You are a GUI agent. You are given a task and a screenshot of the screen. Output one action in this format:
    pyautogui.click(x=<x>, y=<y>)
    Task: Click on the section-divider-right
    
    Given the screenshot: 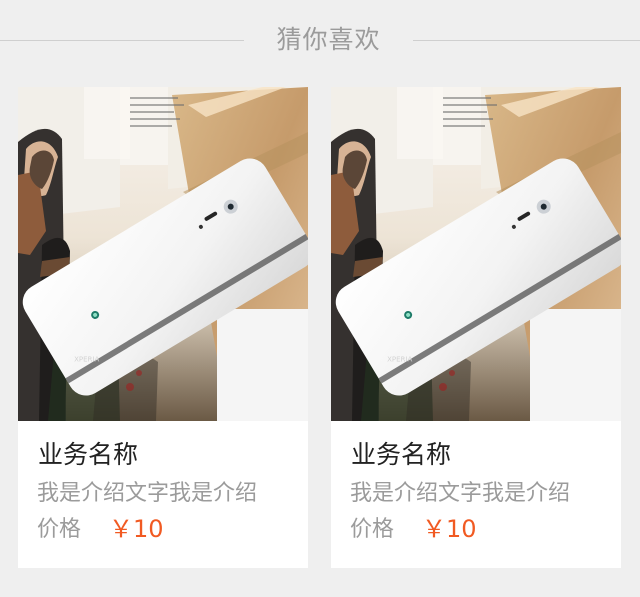 What is the action you would take?
    pyautogui.click(x=526, y=40)
    